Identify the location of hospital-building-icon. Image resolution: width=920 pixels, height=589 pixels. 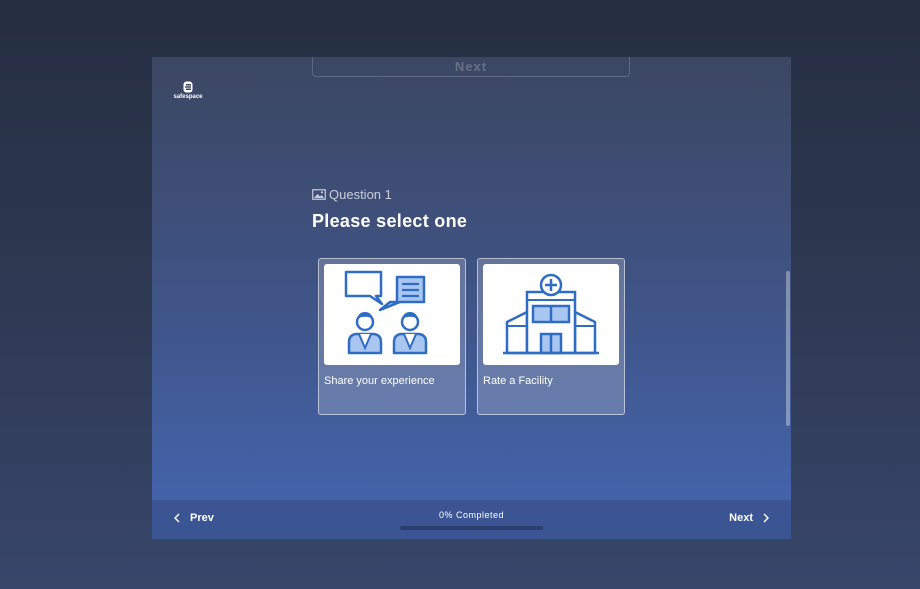
(551, 314).